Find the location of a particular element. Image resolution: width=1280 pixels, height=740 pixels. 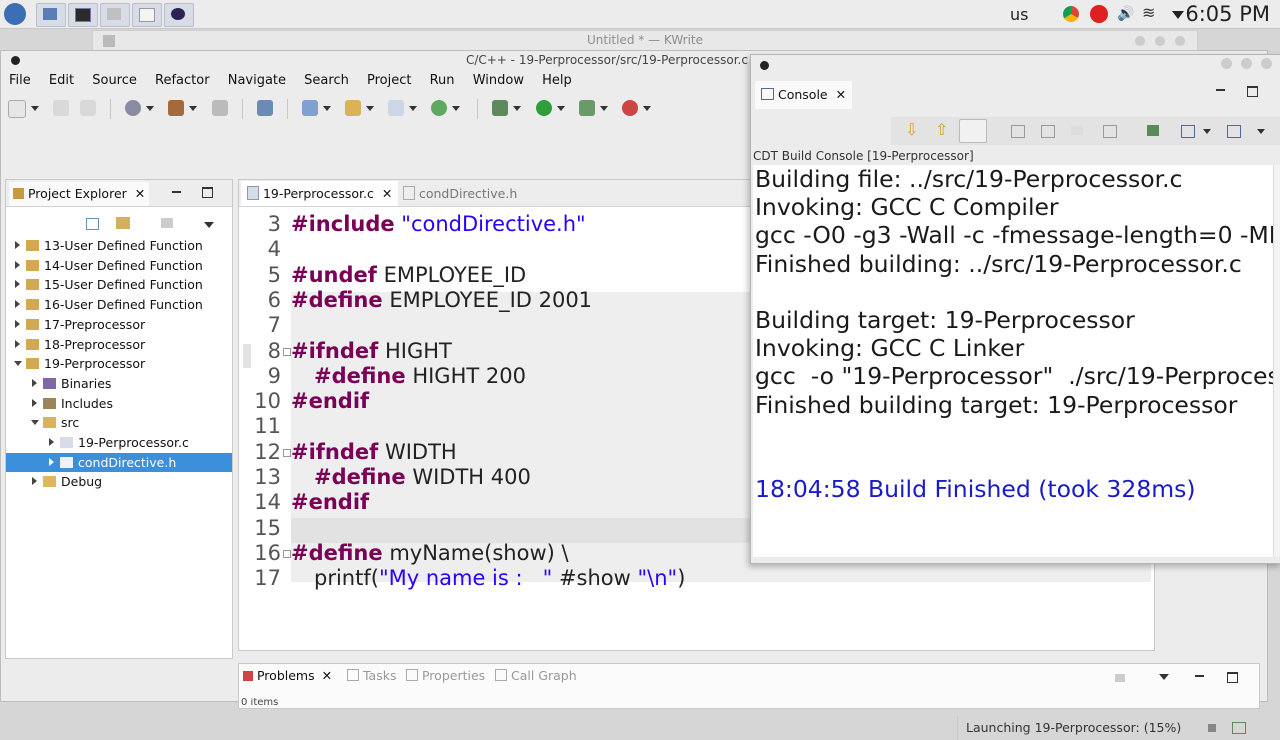

debug-icon is located at coordinates (500, 108).